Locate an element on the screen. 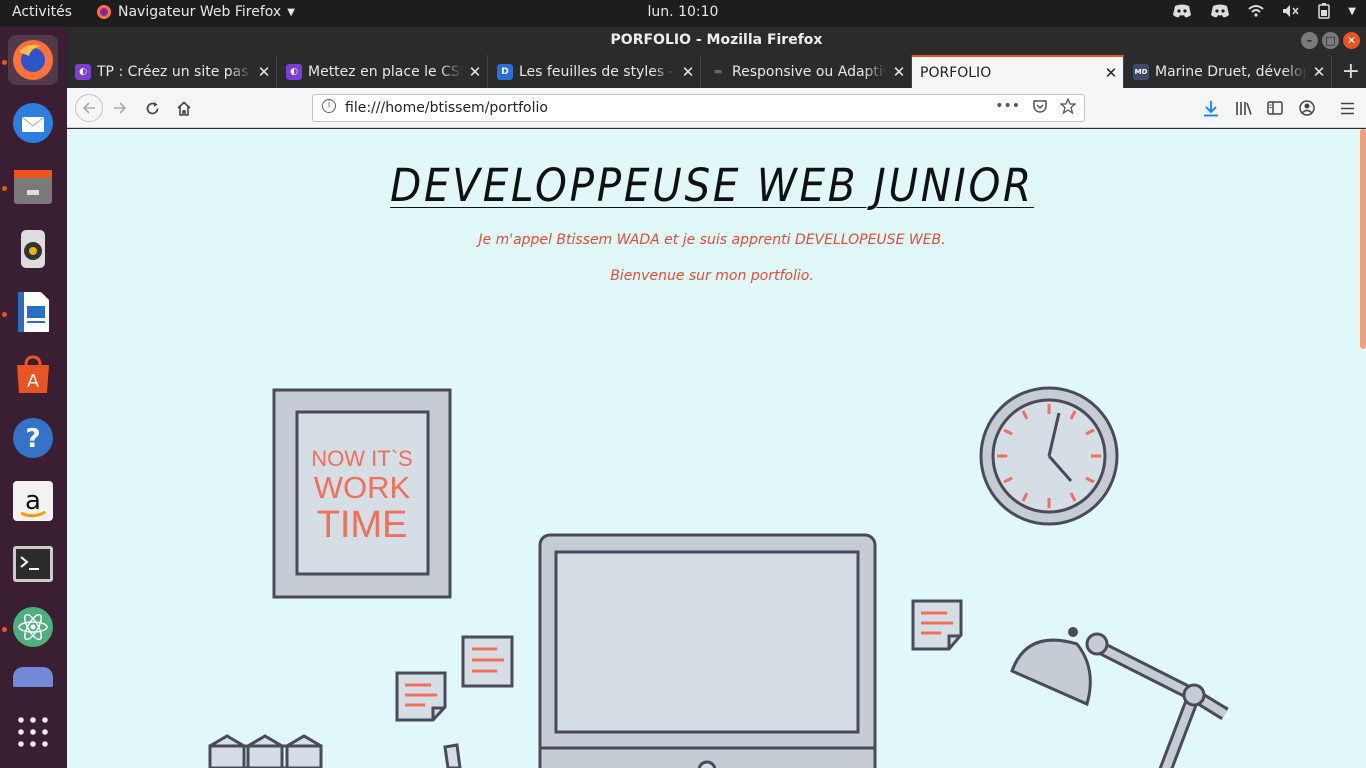 Image resolution: width=1366 pixels, height=768 pixels. system-tray: ▼ is located at coordinates (1264, 11).